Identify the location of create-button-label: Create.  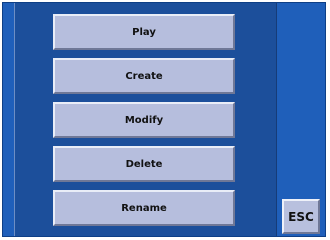
(144, 76).